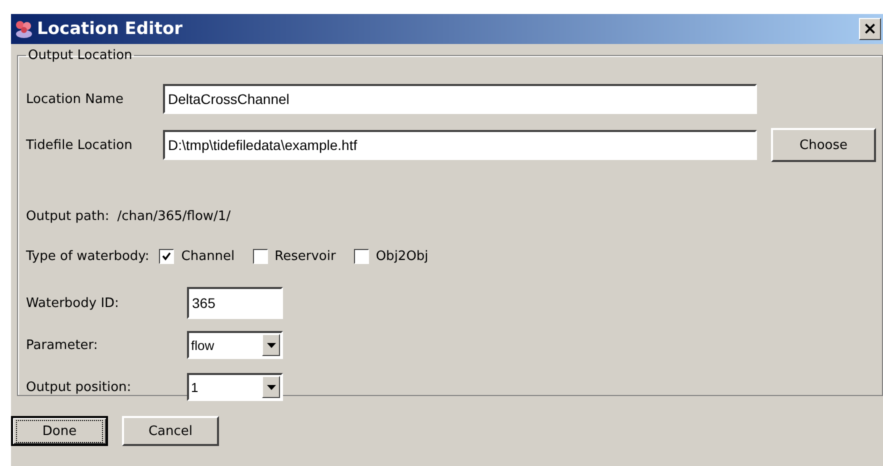 This screenshot has width=883, height=466. I want to click on input-field: 365, so click(235, 303).